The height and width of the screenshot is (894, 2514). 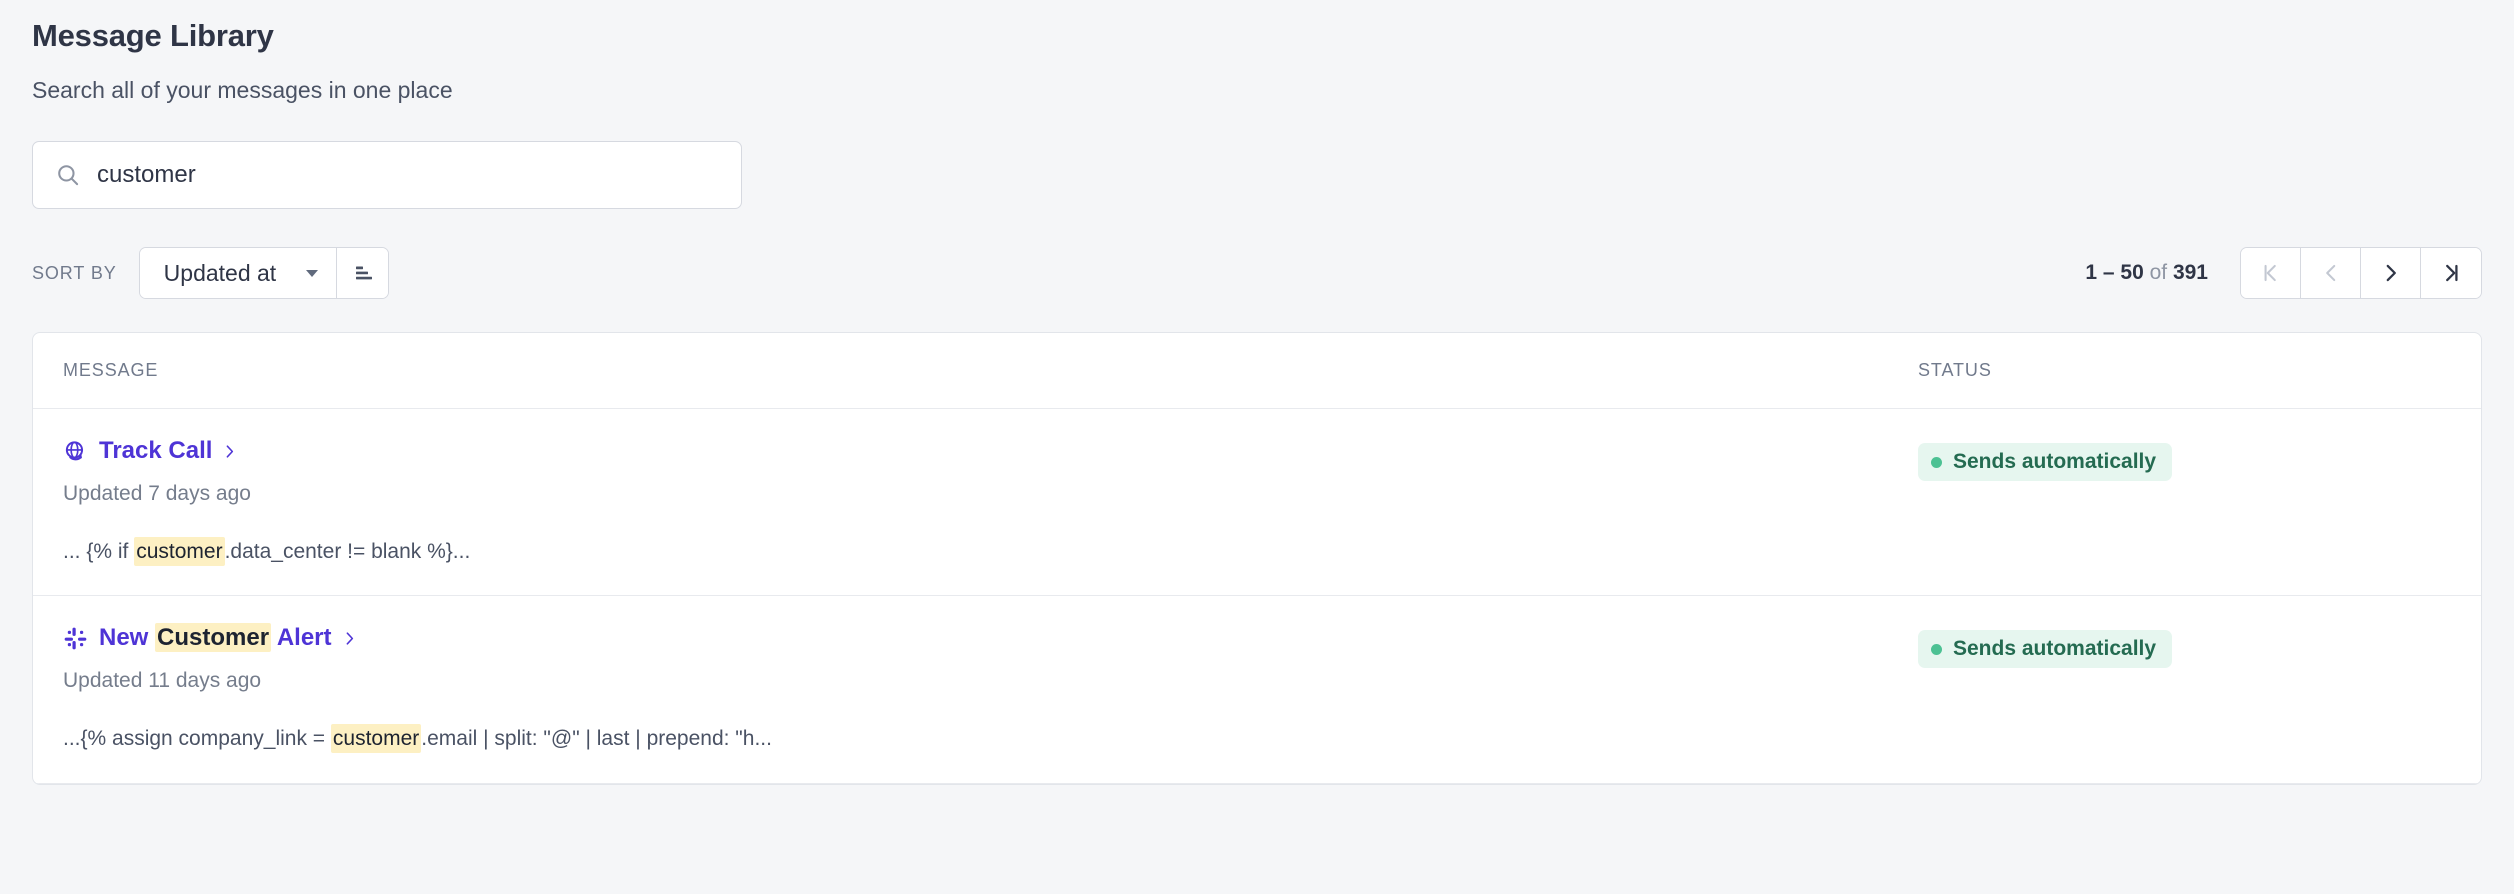 What do you see at coordinates (1257, 371) in the screenshot?
I see `table-header-row: MESSAGE STATUS` at bounding box center [1257, 371].